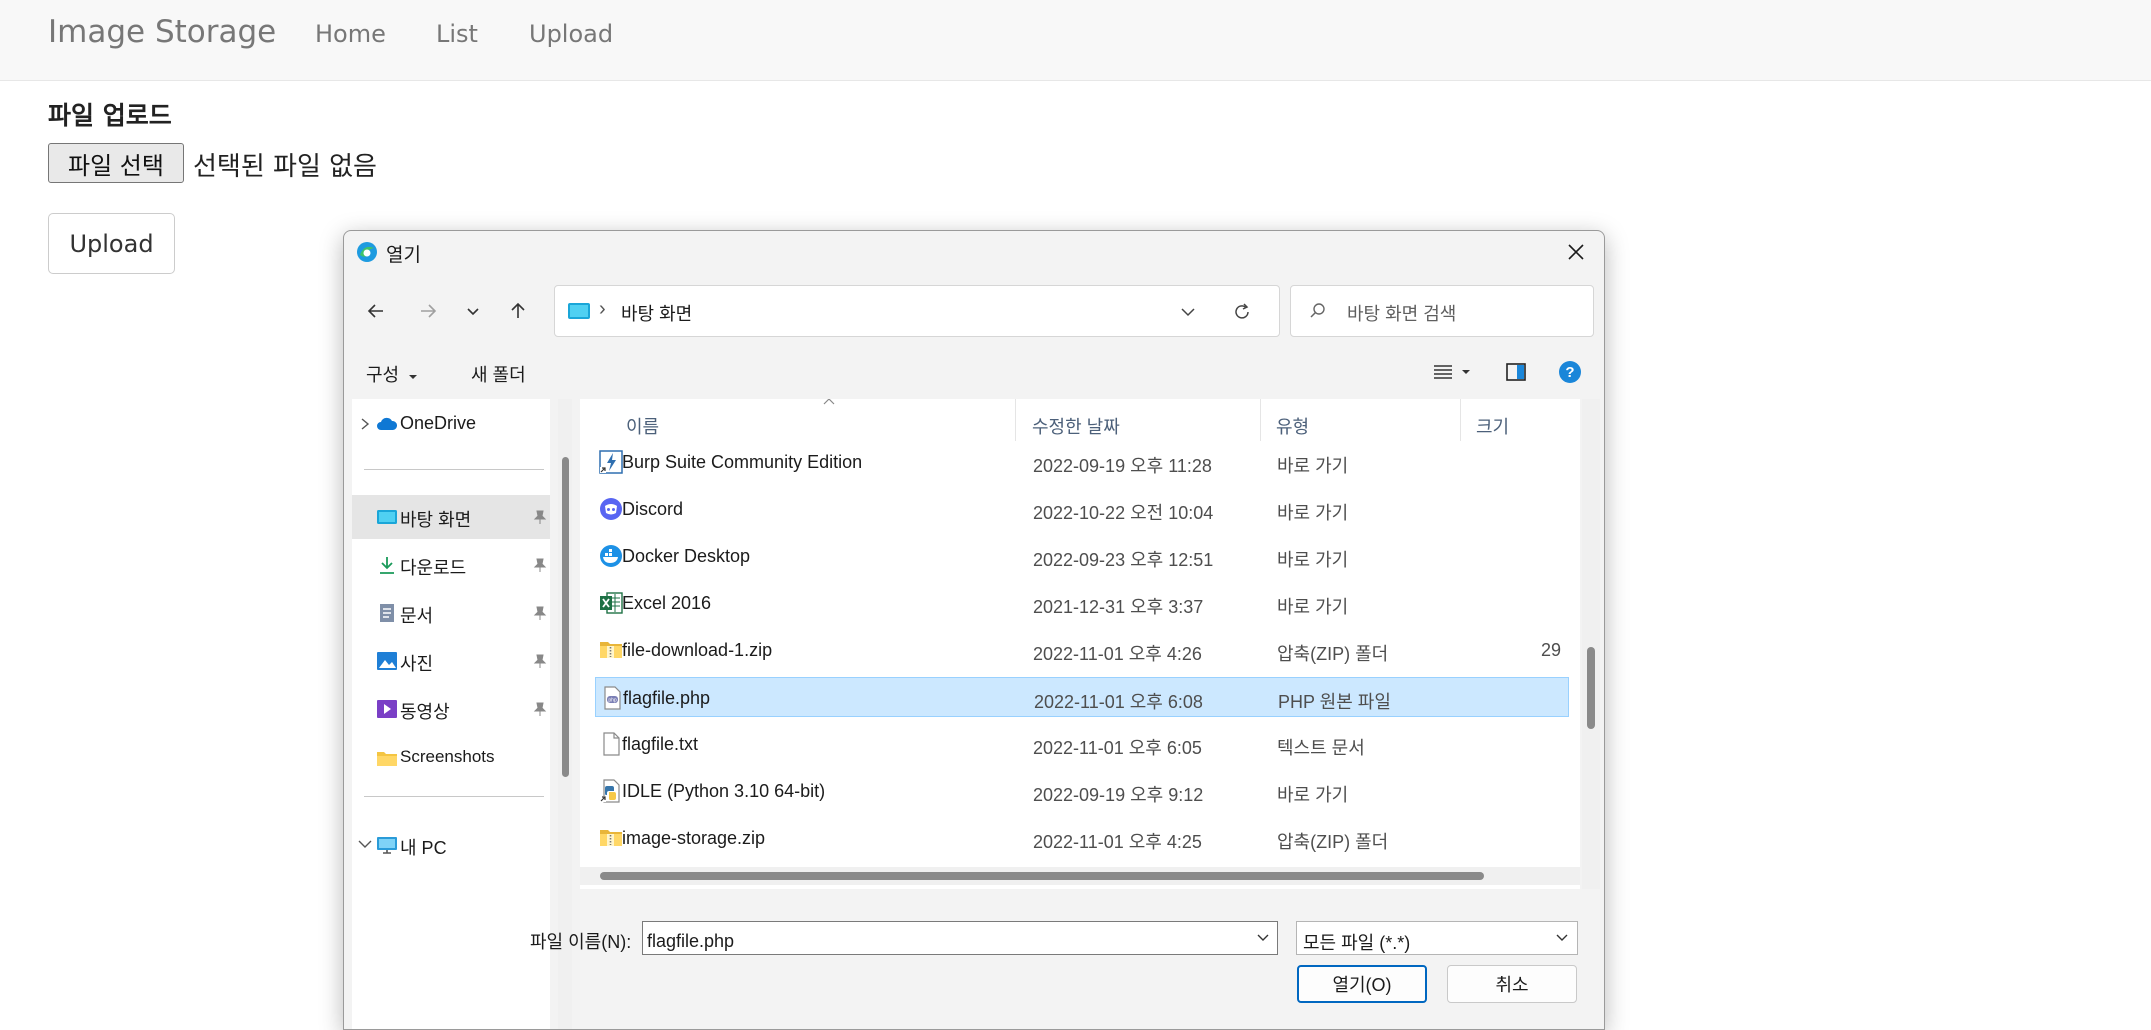  What do you see at coordinates (111, 243) in the screenshot?
I see `upload-button: Upload` at bounding box center [111, 243].